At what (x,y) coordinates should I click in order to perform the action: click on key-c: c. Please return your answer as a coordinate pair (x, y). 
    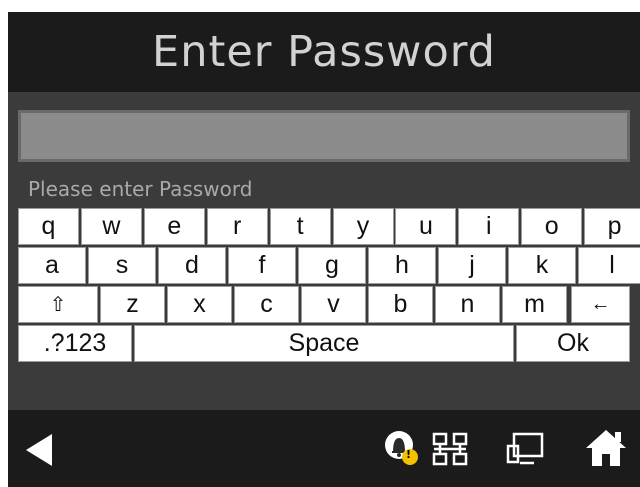
    Looking at the image, I should click on (266, 304).